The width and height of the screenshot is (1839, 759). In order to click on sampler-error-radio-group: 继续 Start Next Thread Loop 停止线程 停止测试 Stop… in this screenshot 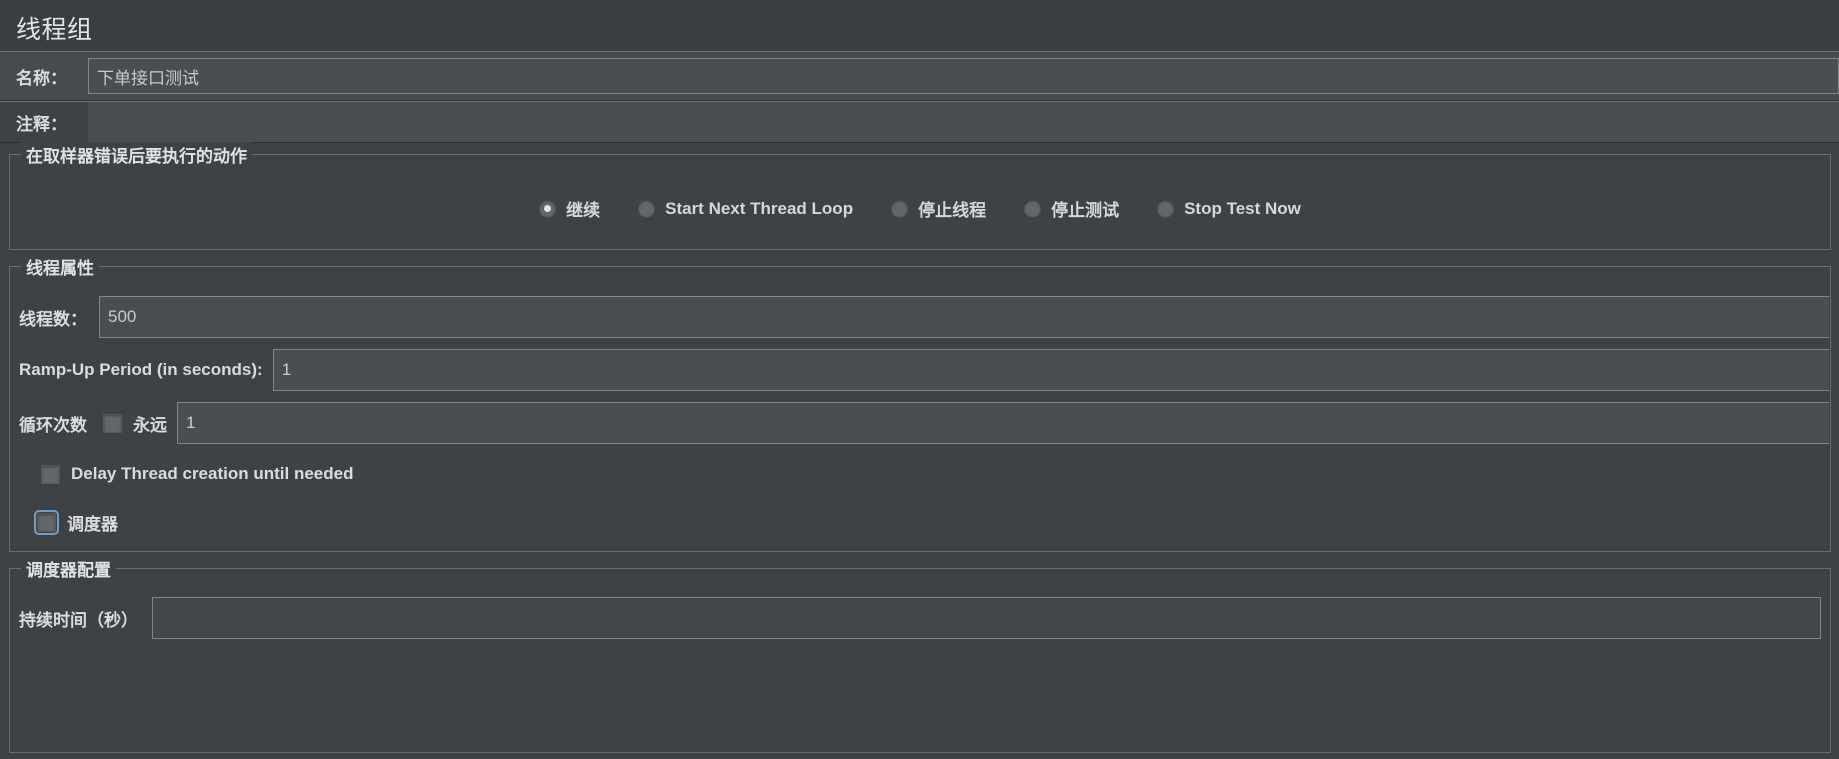, I will do `click(920, 208)`.